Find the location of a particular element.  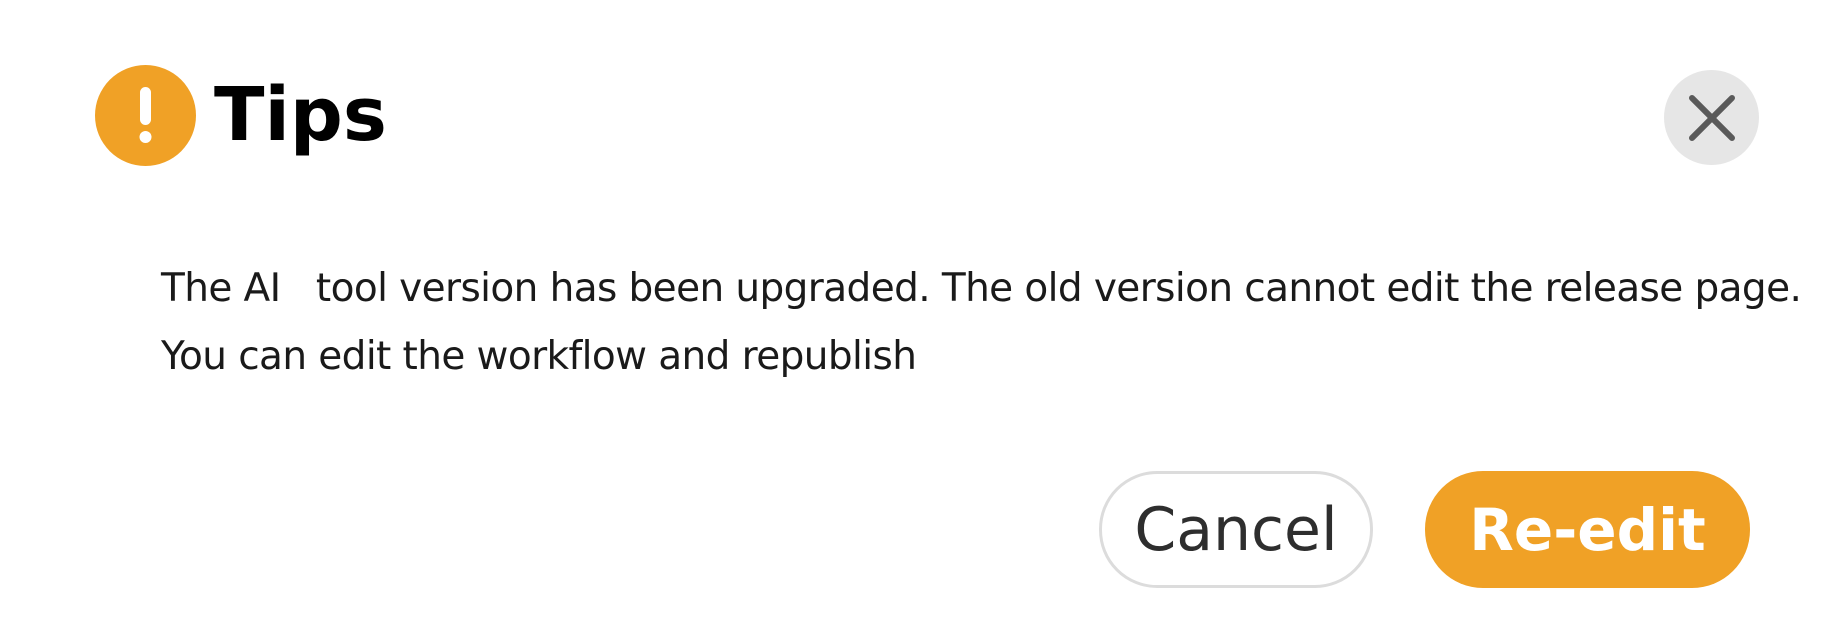

warning-exclamation-icon is located at coordinates (145, 115).